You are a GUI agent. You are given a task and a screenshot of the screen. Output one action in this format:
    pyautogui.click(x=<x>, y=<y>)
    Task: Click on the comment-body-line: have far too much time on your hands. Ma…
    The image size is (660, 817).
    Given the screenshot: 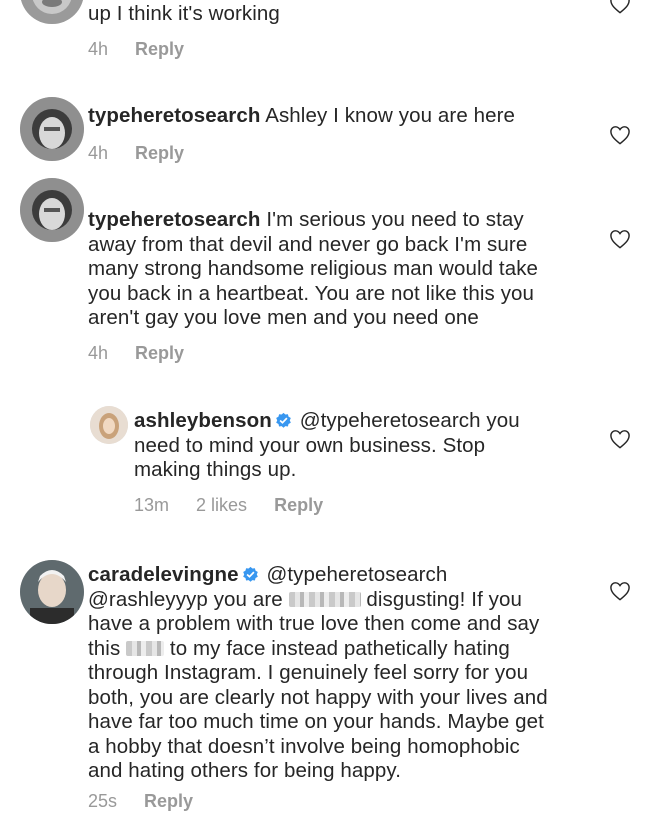 What is the action you would take?
    pyautogui.click(x=316, y=721)
    